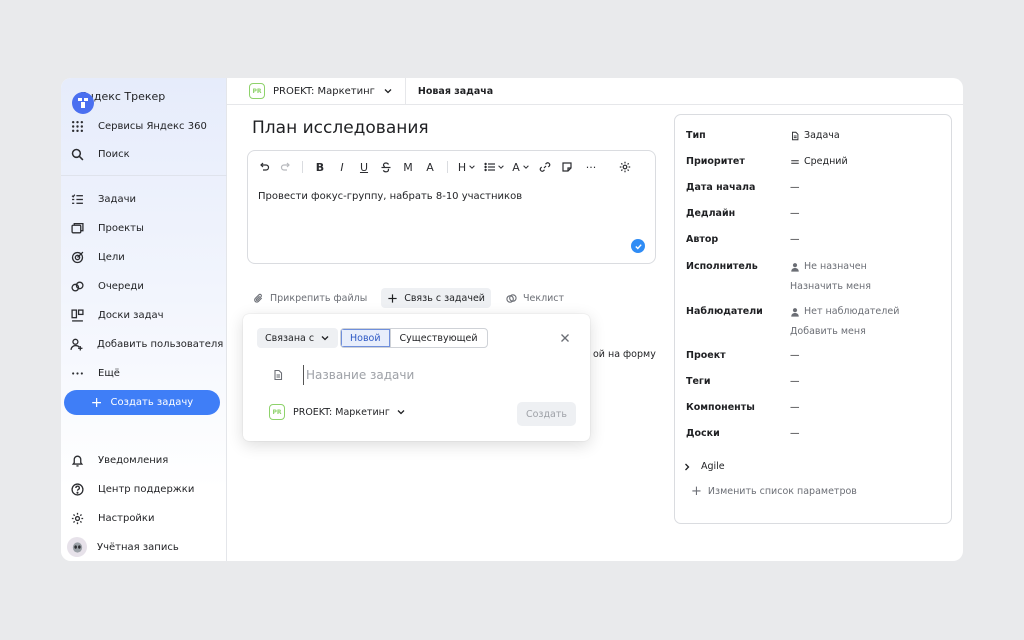 This screenshot has height=640, width=1024. Describe the element at coordinates (449, 91) in the screenshot. I see `tab-new-task: Новая задача` at that location.